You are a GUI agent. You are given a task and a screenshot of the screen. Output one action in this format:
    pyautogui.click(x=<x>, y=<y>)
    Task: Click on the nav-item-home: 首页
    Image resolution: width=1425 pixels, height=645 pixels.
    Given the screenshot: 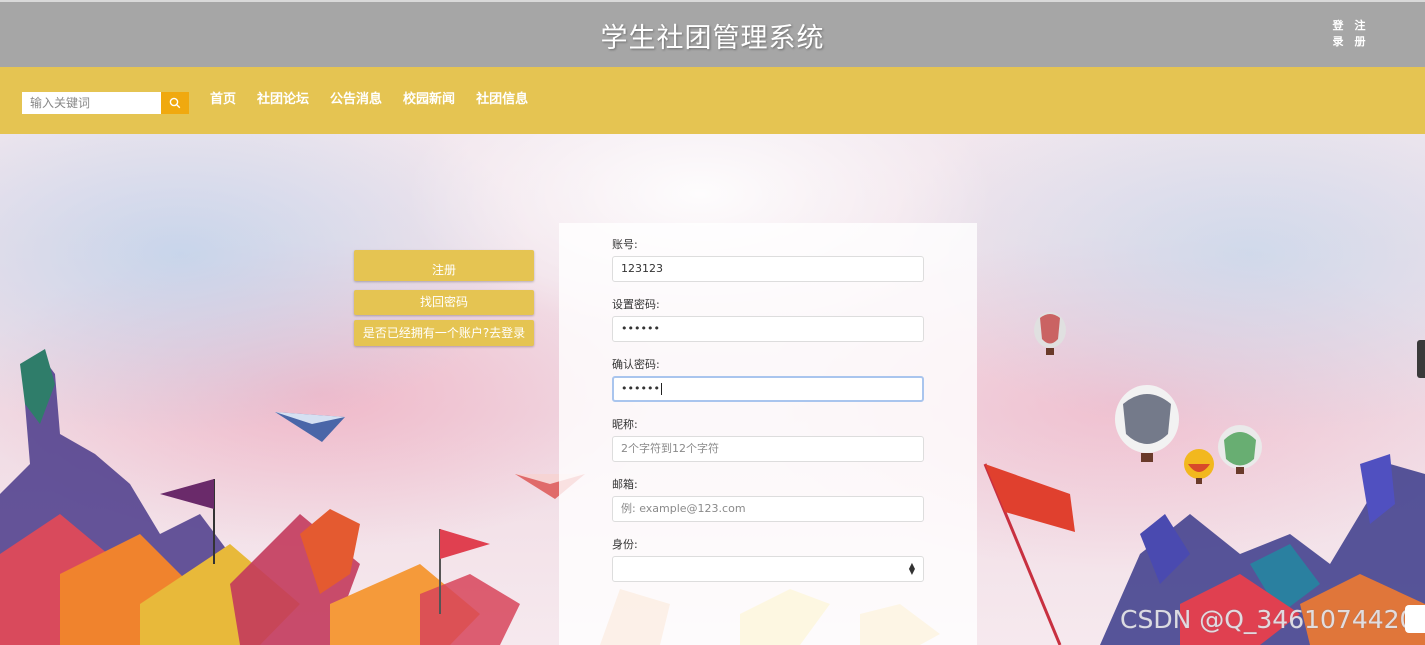 What is the action you would take?
    pyautogui.click(x=223, y=100)
    